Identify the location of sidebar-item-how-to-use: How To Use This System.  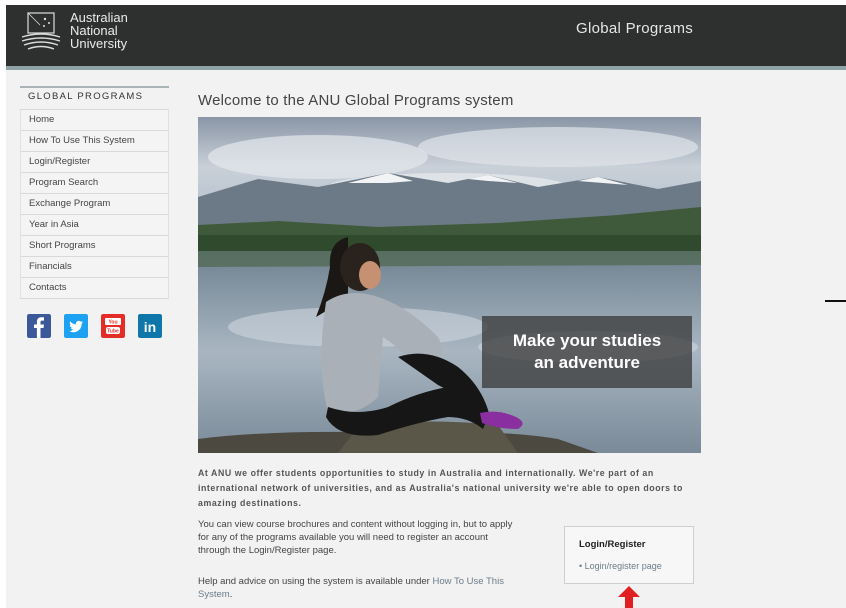
(94, 141).